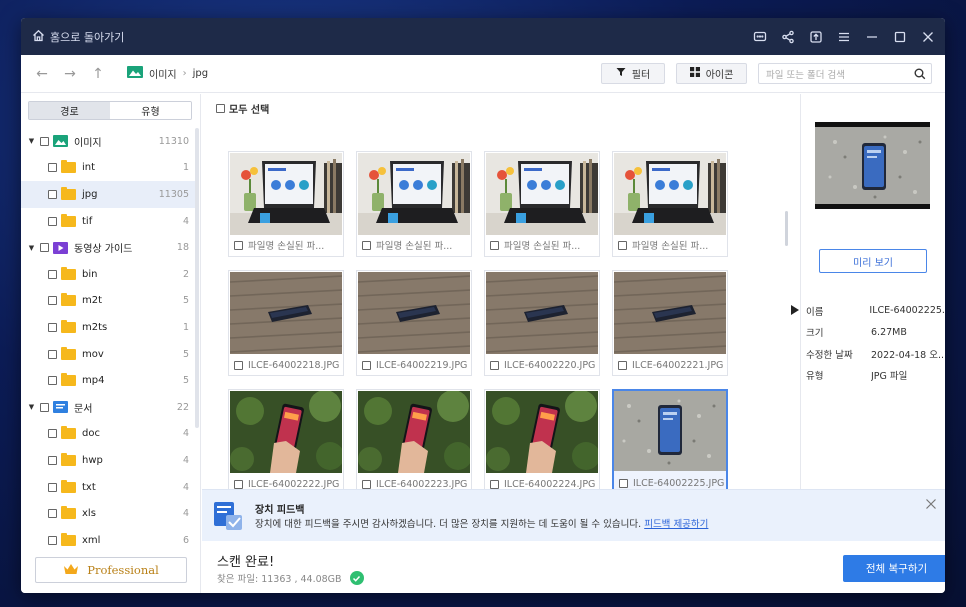  Describe the element at coordinates (108, 380) in the screenshot. I see `tree-item-folder: mp4 5` at that location.